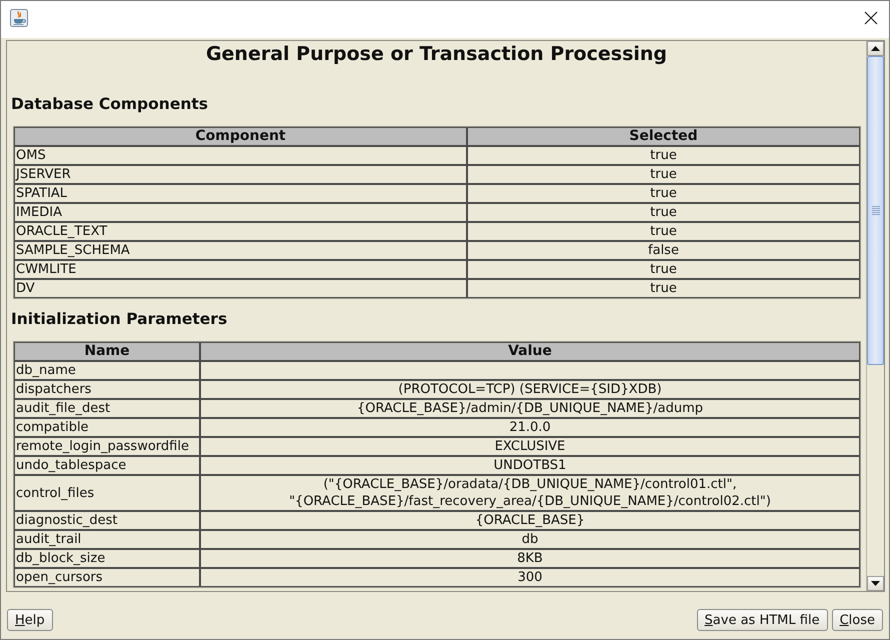 The height and width of the screenshot is (640, 890). What do you see at coordinates (30, 620) in the screenshot?
I see `help-button: Help` at bounding box center [30, 620].